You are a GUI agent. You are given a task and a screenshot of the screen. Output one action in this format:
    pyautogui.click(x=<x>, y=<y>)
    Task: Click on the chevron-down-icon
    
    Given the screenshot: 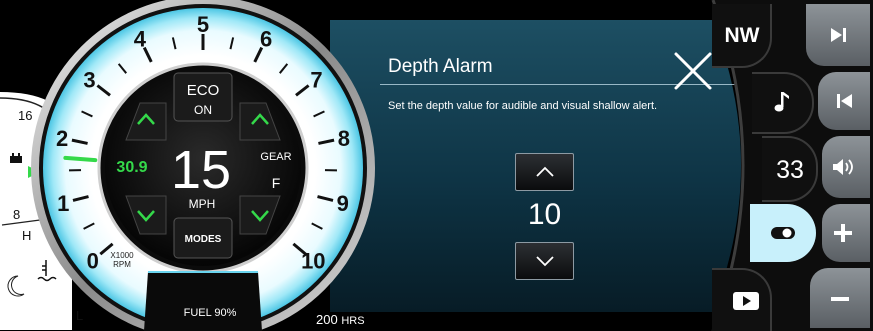 What is the action you would take?
    pyautogui.click(x=545, y=261)
    